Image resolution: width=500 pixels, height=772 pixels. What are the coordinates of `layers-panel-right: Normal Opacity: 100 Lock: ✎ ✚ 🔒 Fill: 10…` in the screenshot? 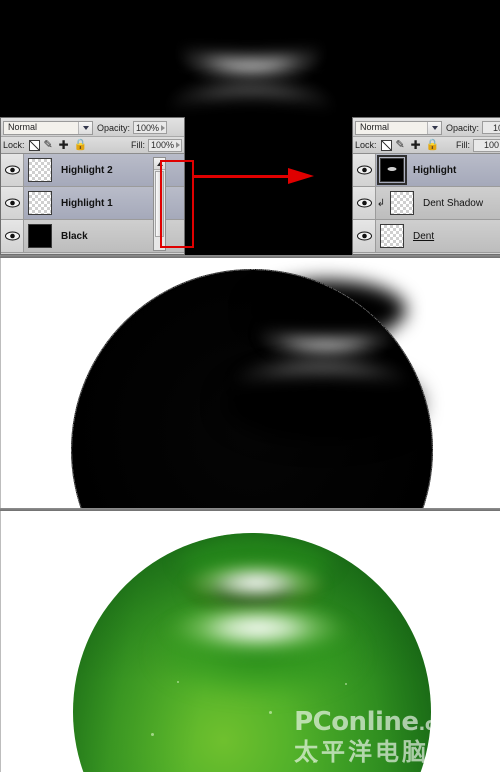 It's located at (426, 186).